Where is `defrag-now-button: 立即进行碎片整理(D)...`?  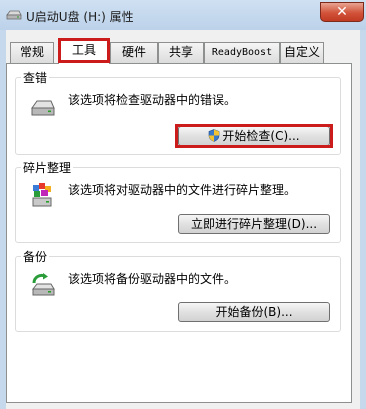 defrag-now-button: 立即进行碎片整理(D)... is located at coordinates (254, 224).